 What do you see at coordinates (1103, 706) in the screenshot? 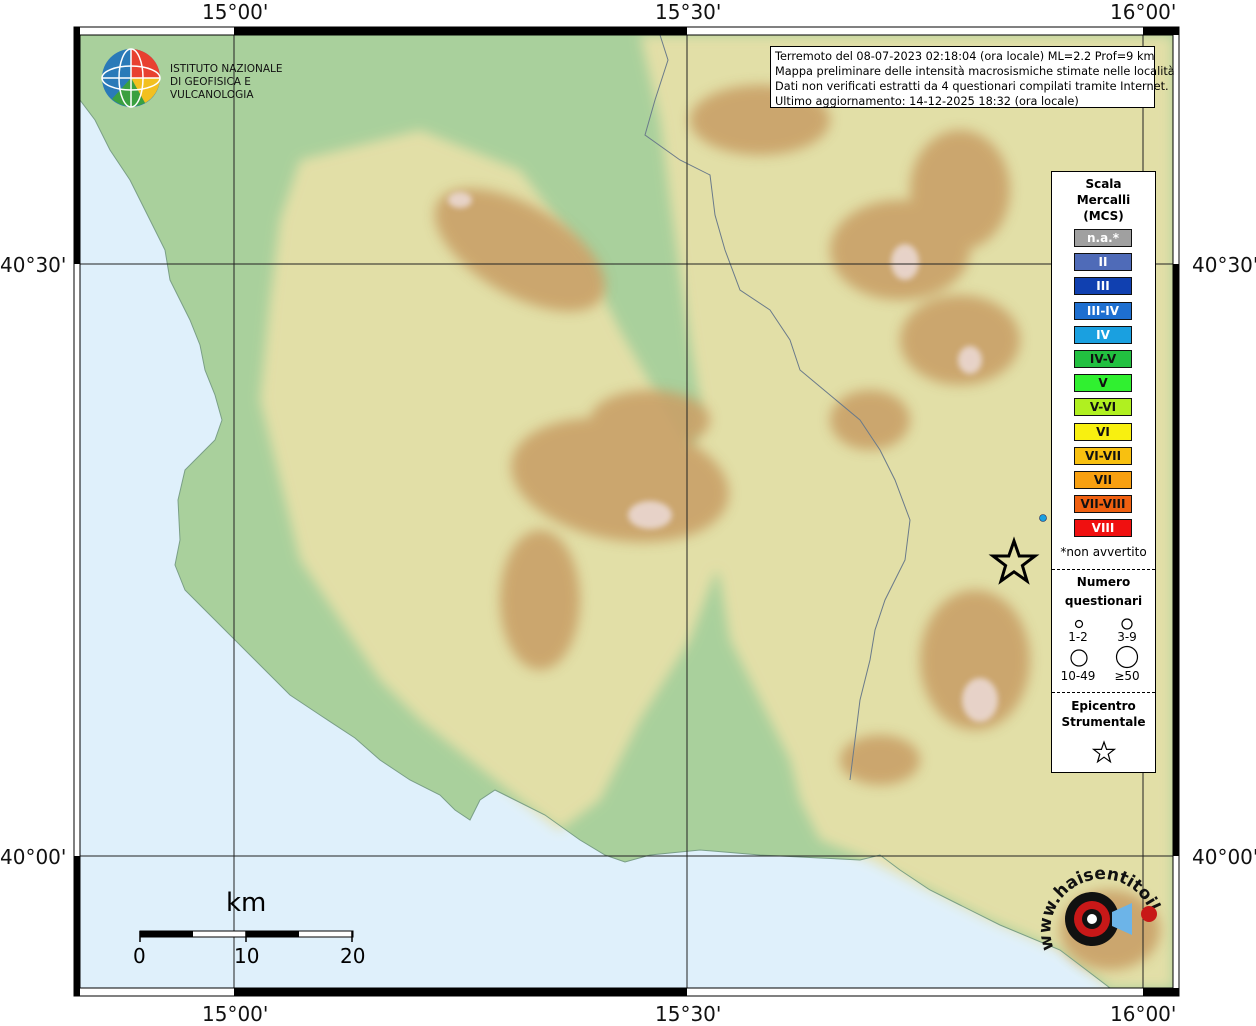
I see `epicenter-title-line-1: Epicentro` at bounding box center [1103, 706].